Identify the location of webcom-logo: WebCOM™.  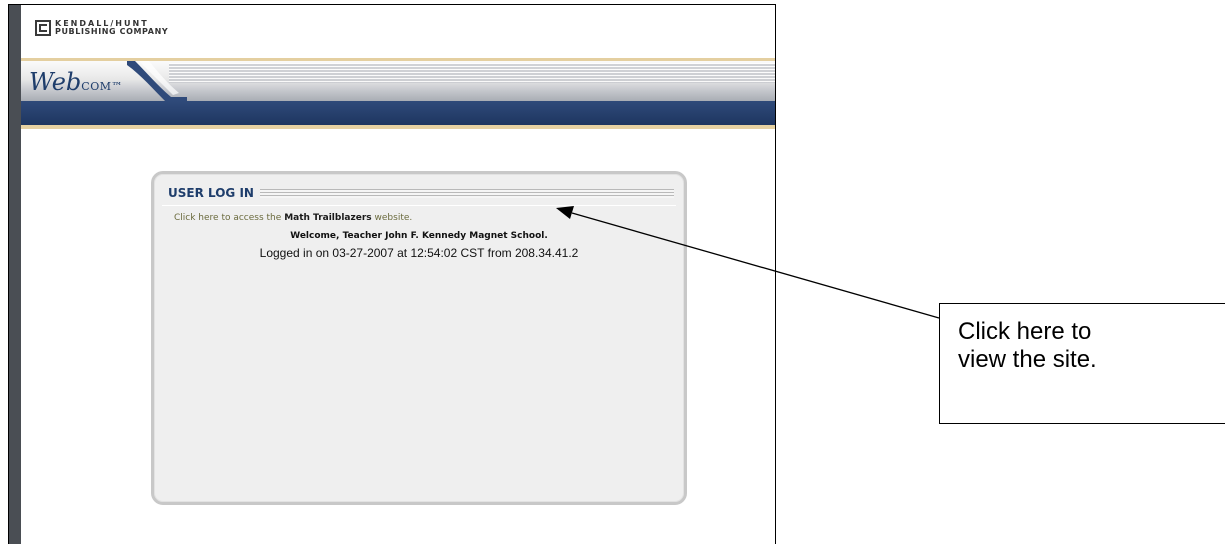
(76, 84).